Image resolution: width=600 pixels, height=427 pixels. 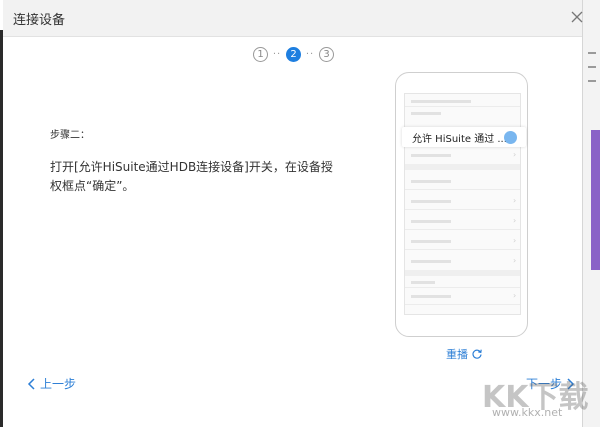 I want to click on step-1: 1, so click(x=260, y=54).